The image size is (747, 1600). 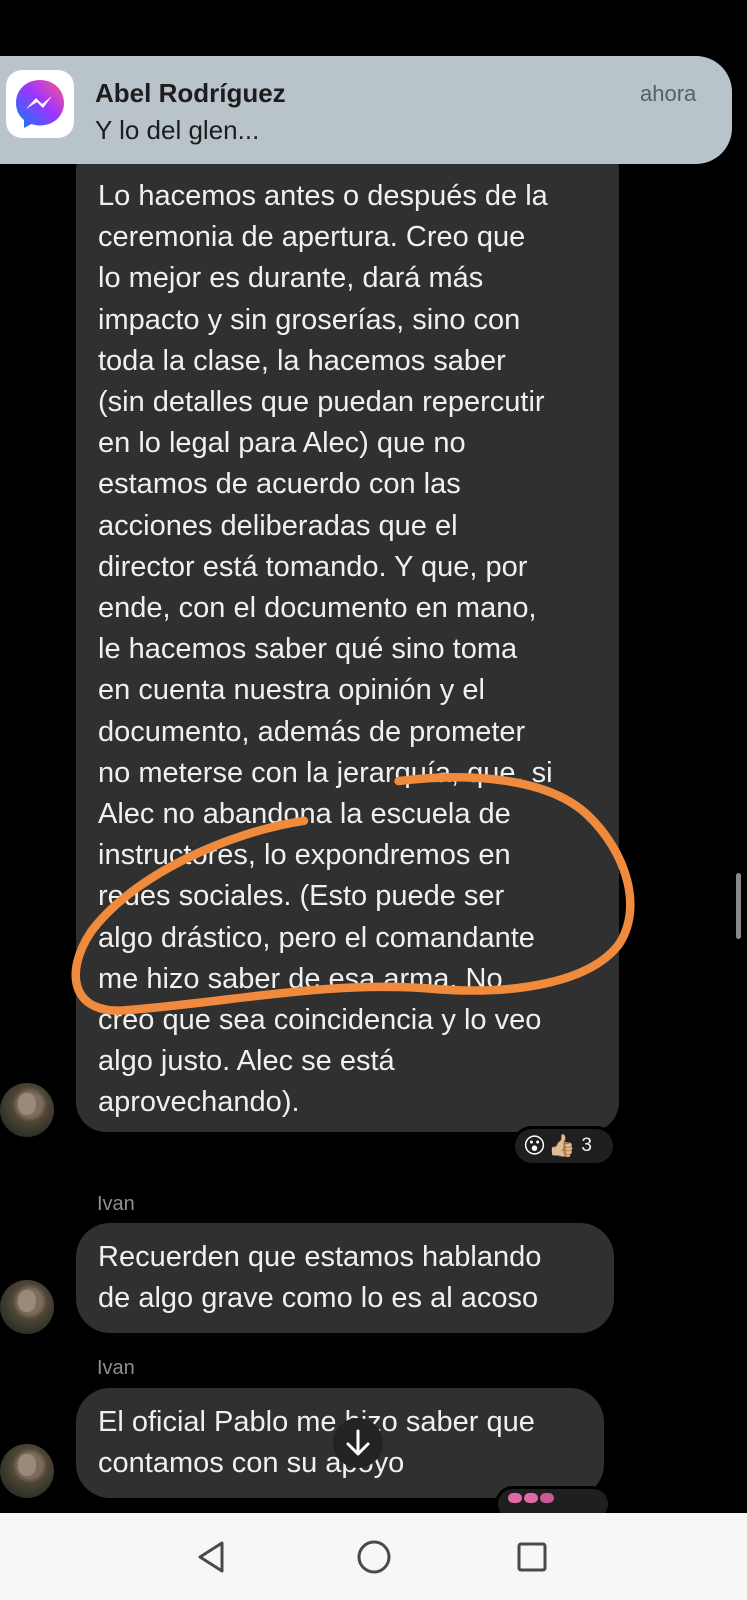 I want to click on home-circle-icon, so click(x=374, y=1557).